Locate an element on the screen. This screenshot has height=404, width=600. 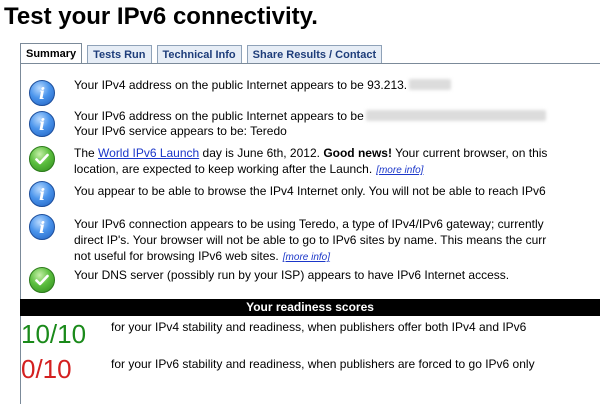
world-ipv6-launch-link: World IPv6 Launch is located at coordinates (148, 153).